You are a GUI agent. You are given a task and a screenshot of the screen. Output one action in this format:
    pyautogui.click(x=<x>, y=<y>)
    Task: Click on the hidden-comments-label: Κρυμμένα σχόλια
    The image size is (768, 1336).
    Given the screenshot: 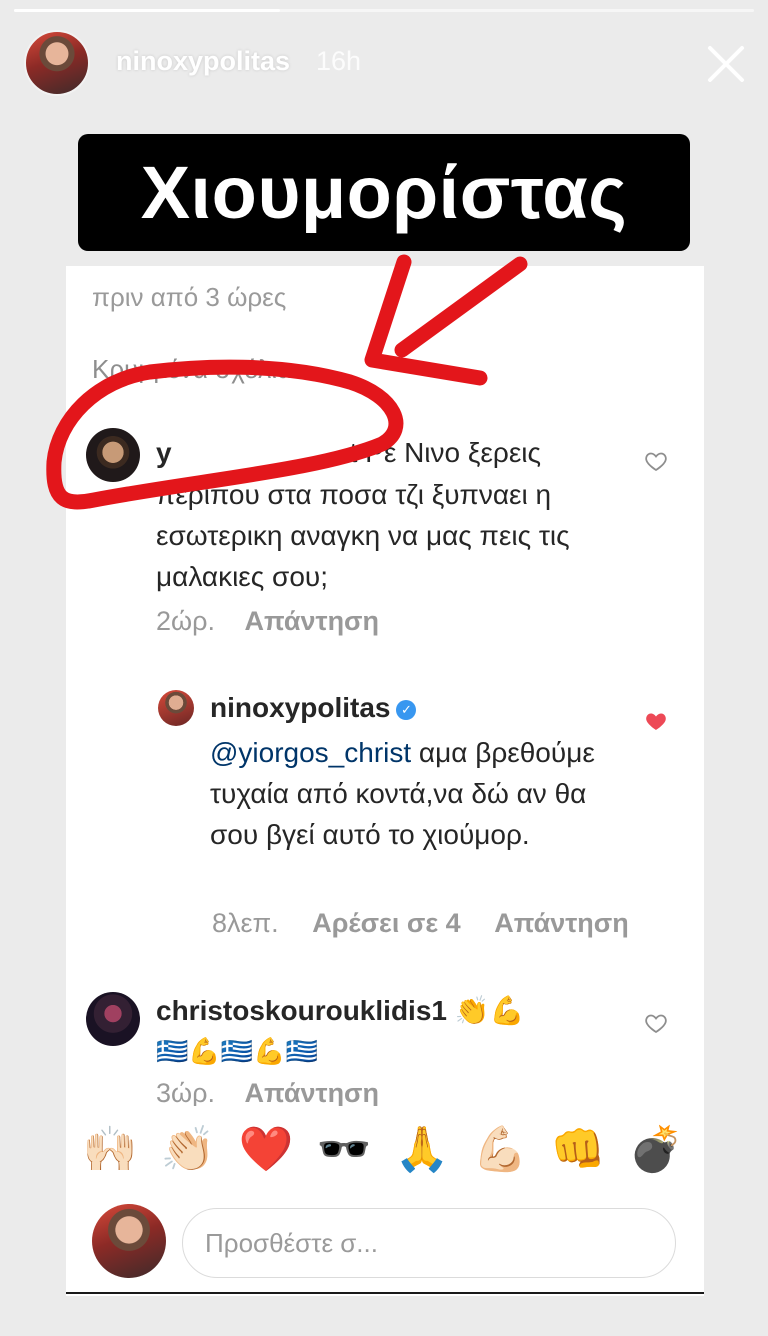 What is the action you would take?
    pyautogui.click(x=192, y=369)
    